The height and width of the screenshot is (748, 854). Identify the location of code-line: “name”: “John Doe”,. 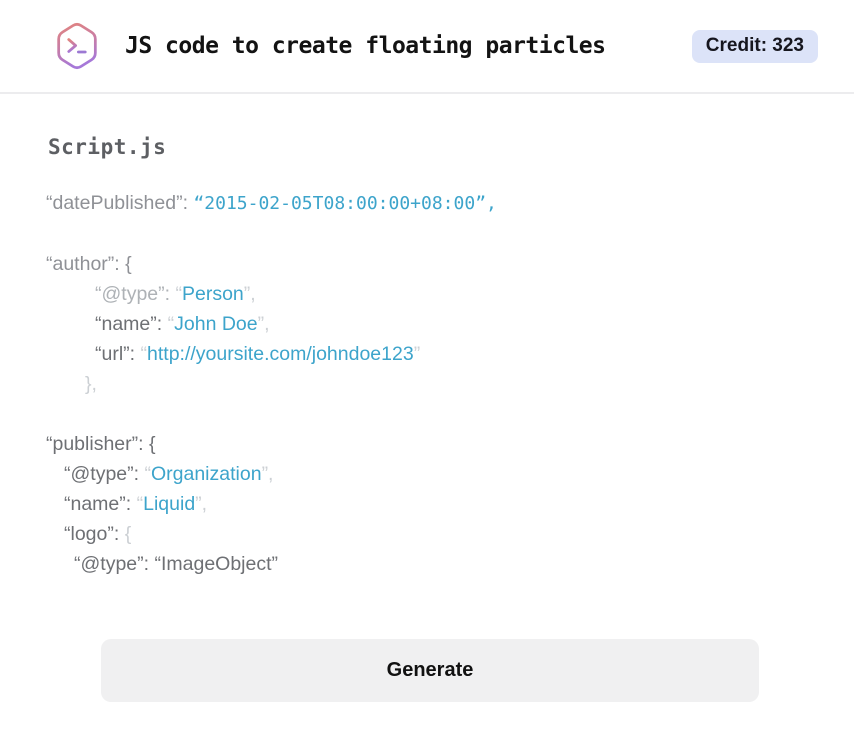
(426, 324).